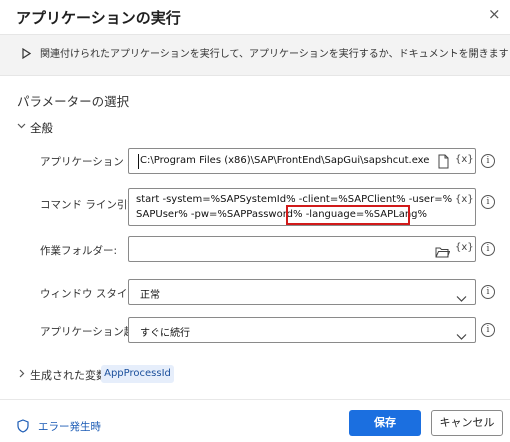 The height and width of the screenshot is (442, 510). What do you see at coordinates (219, 214) in the screenshot?
I see `command-args-line2-prefix: SAPUser% -pw=%SAPPassword%` at bounding box center [219, 214].